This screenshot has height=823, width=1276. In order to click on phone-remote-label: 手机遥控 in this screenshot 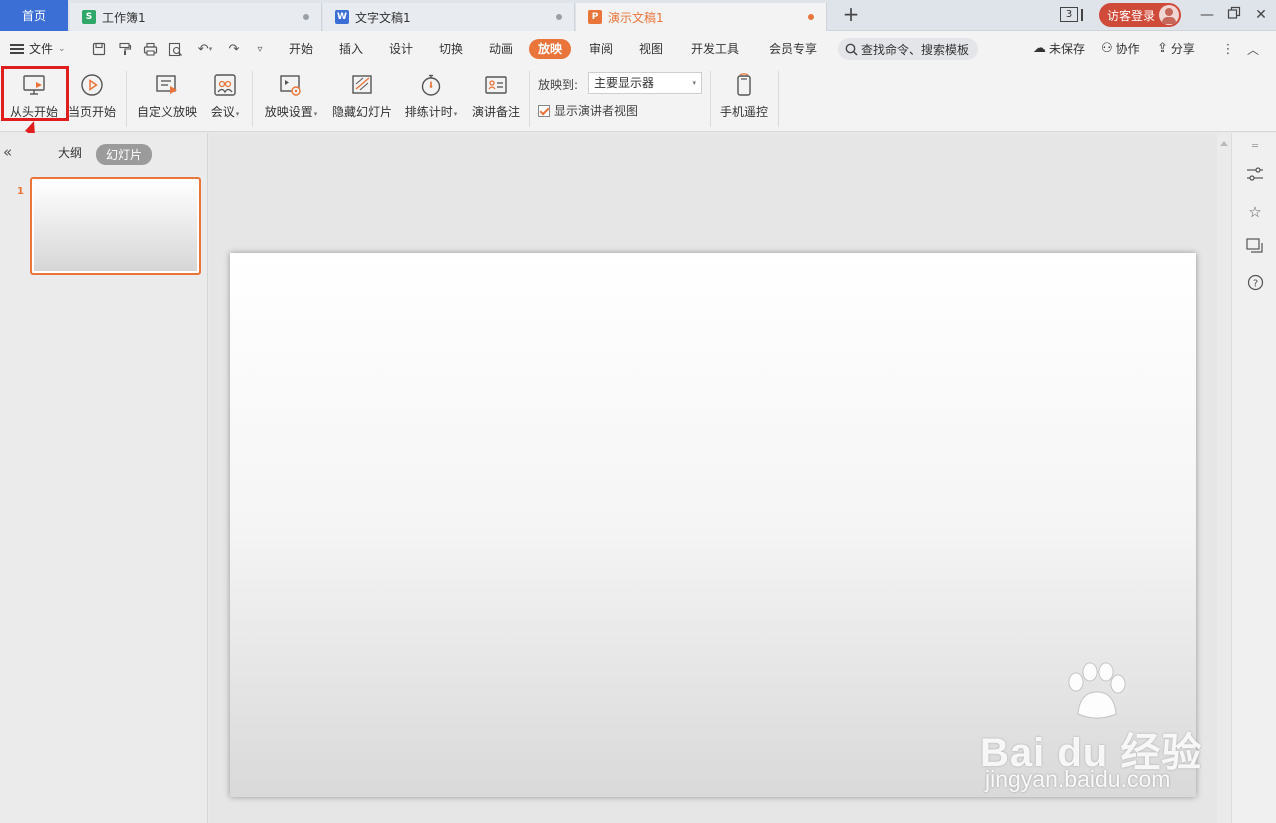, I will do `click(743, 112)`.